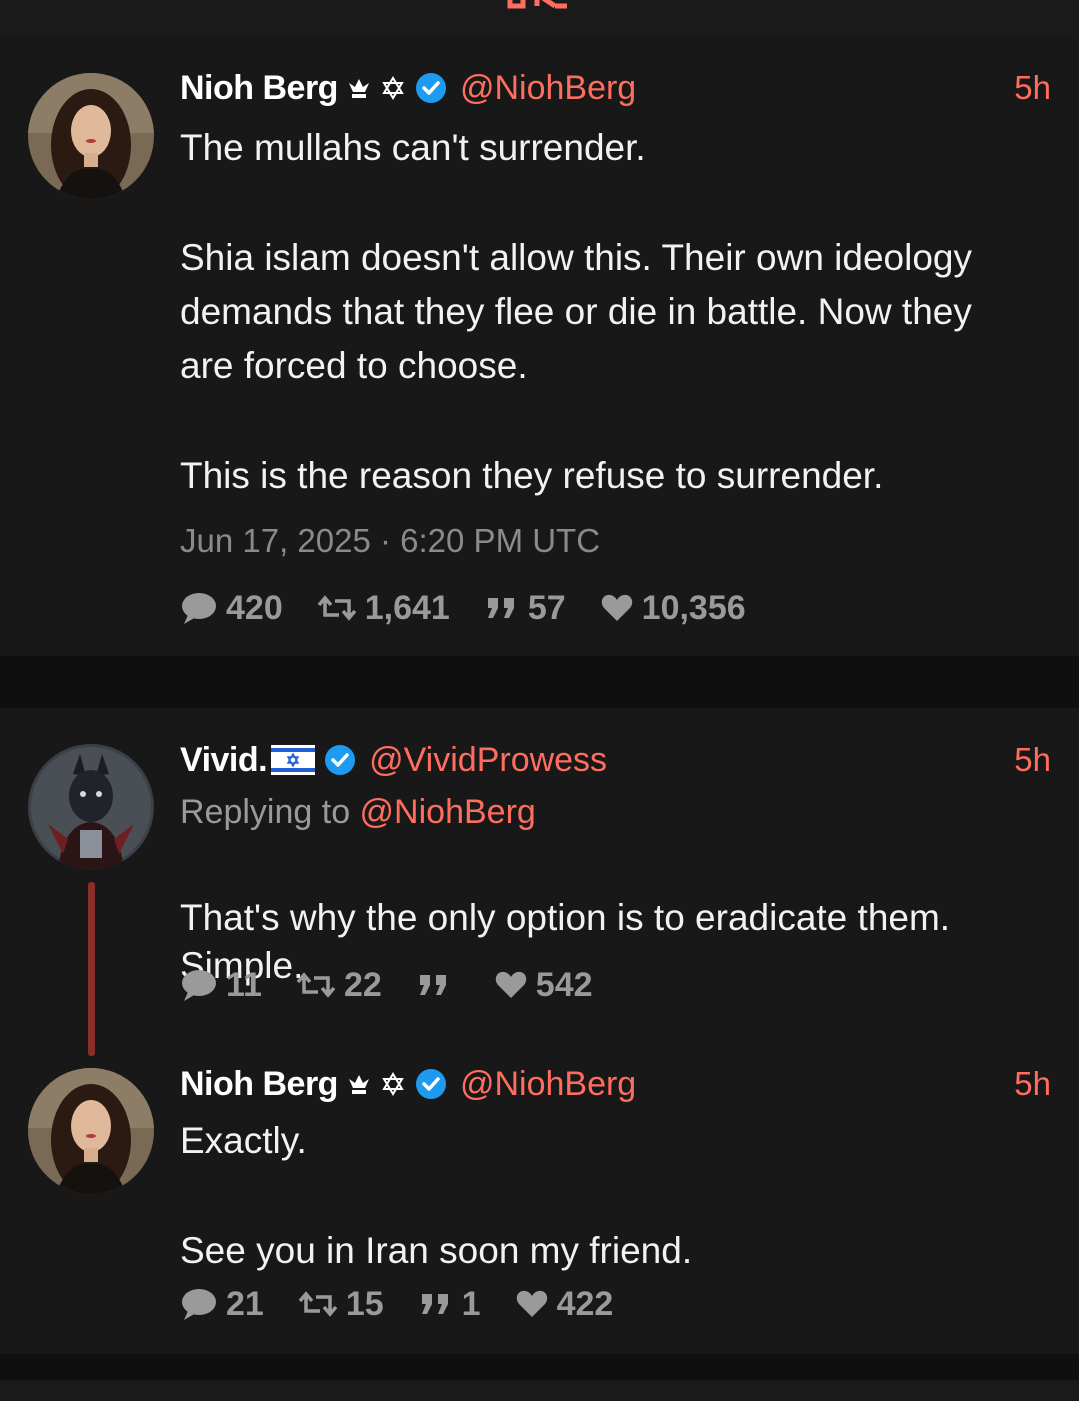 This screenshot has height=1401, width=1079. I want to click on like-count: 422, so click(585, 1303).